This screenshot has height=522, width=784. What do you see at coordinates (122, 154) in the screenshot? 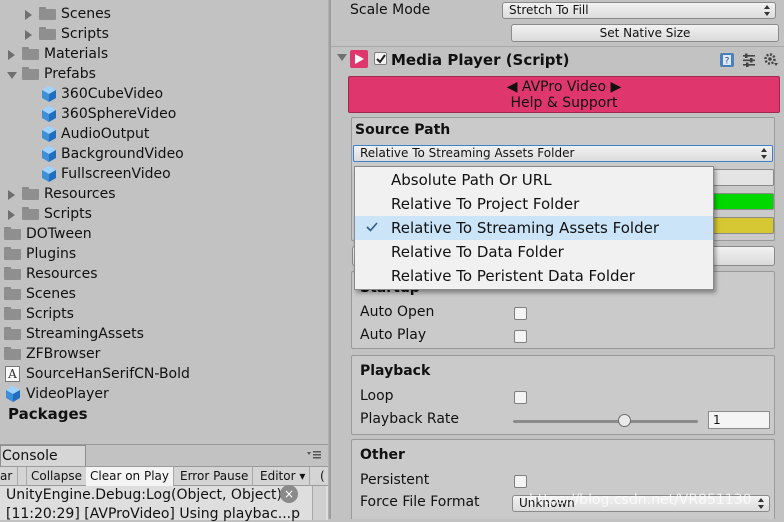
I see `tree-item-label: BackgroundVideo` at bounding box center [122, 154].